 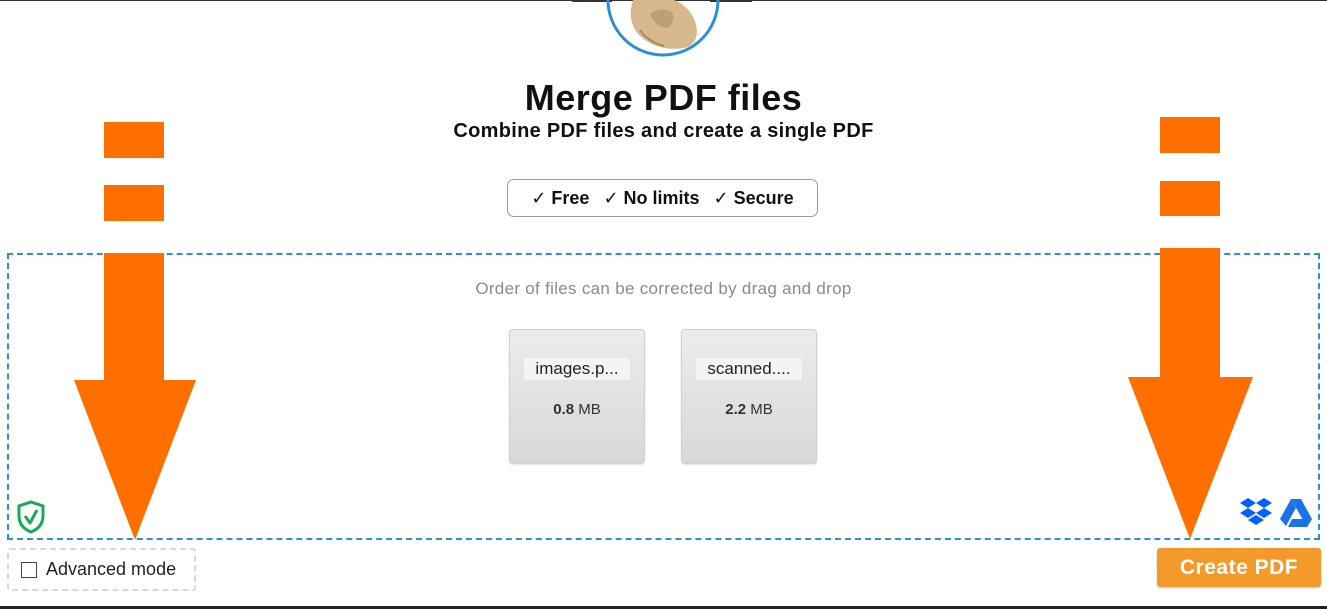 What do you see at coordinates (663, 97) in the screenshot?
I see `page-title: Merge PDF files` at bounding box center [663, 97].